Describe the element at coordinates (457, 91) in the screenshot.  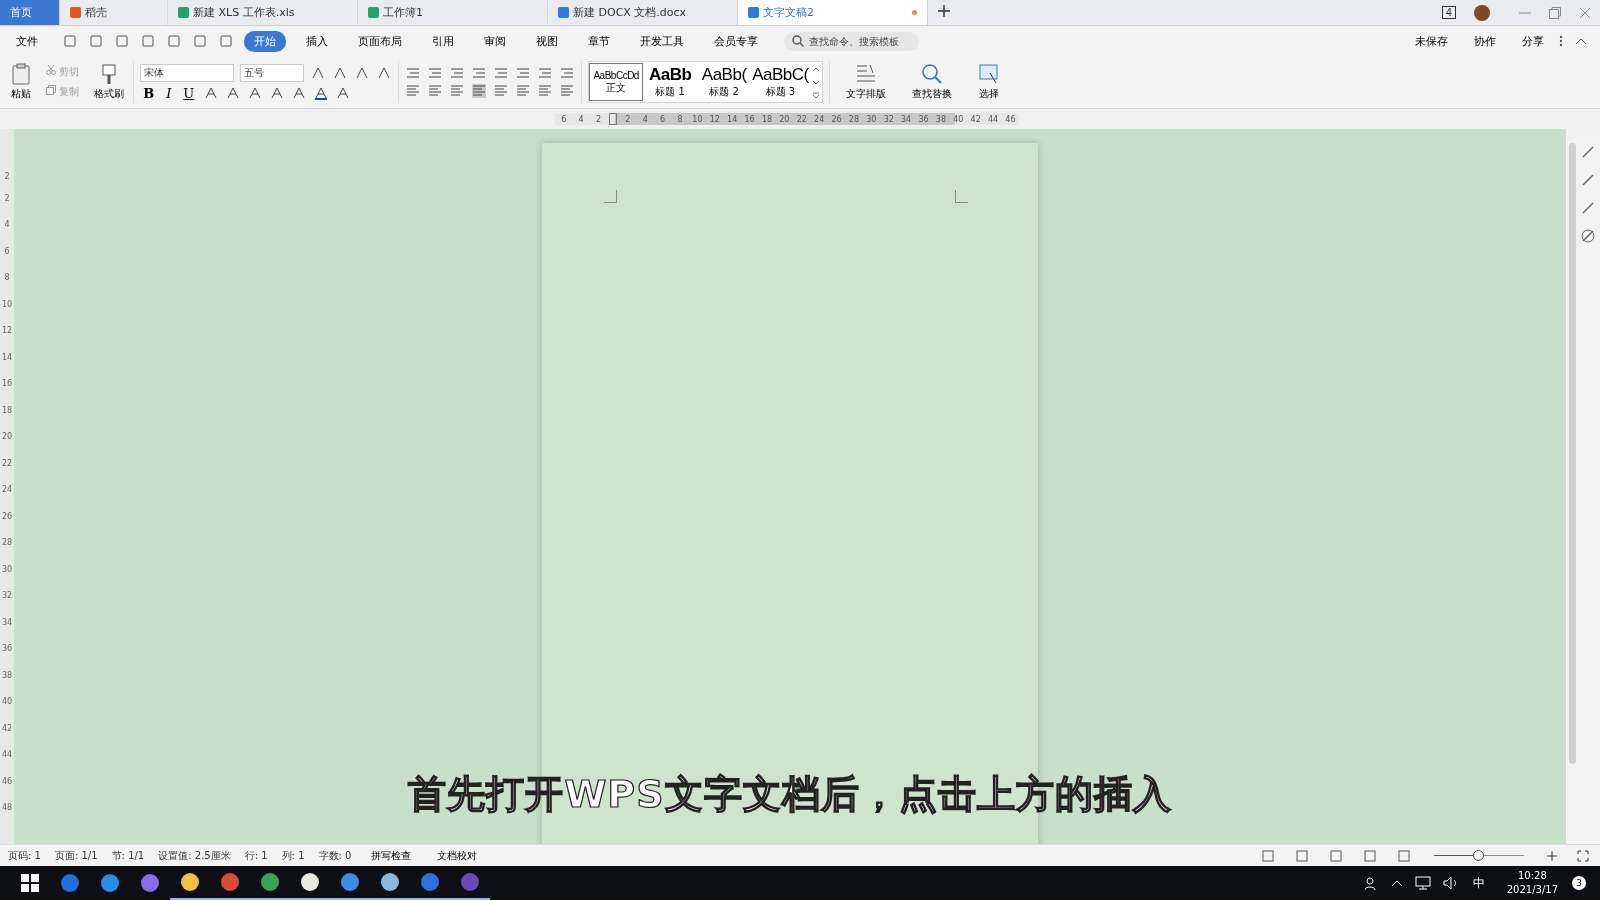
I see `align-right-icon` at that location.